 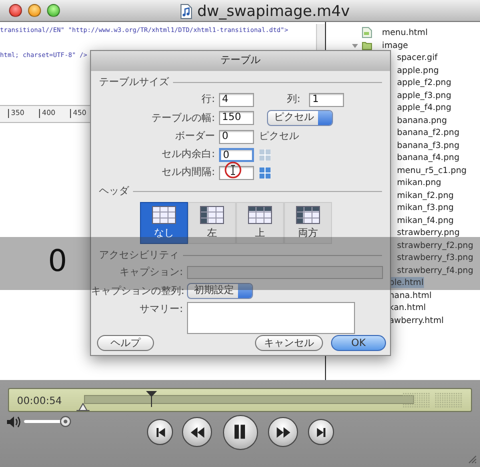 I want to click on file-item: nana.html, so click(x=410, y=295).